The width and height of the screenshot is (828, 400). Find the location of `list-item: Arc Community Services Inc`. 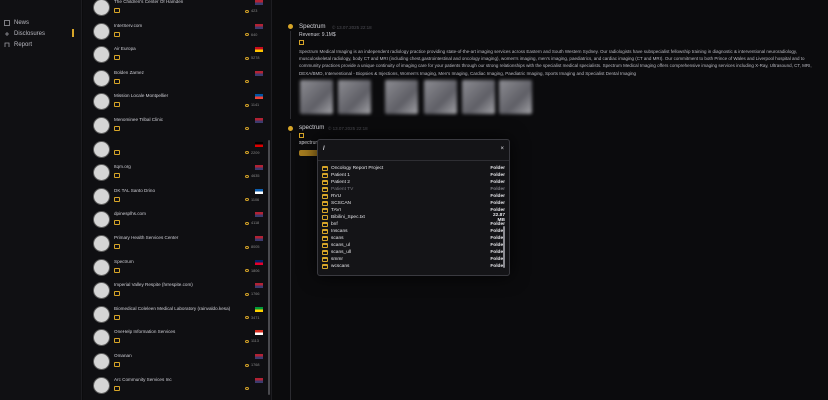

list-item: Arc Community Services Inc is located at coordinates (174, 387).